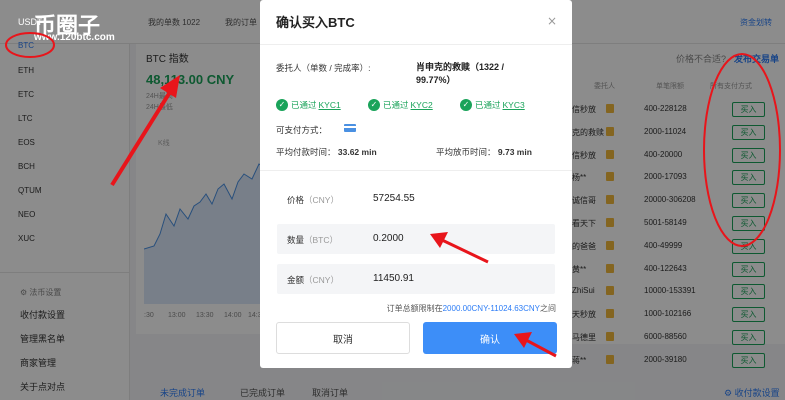 The image size is (785, 400). I want to click on kyc3-badge: ✓ 已通过 KYC3, so click(492, 105).